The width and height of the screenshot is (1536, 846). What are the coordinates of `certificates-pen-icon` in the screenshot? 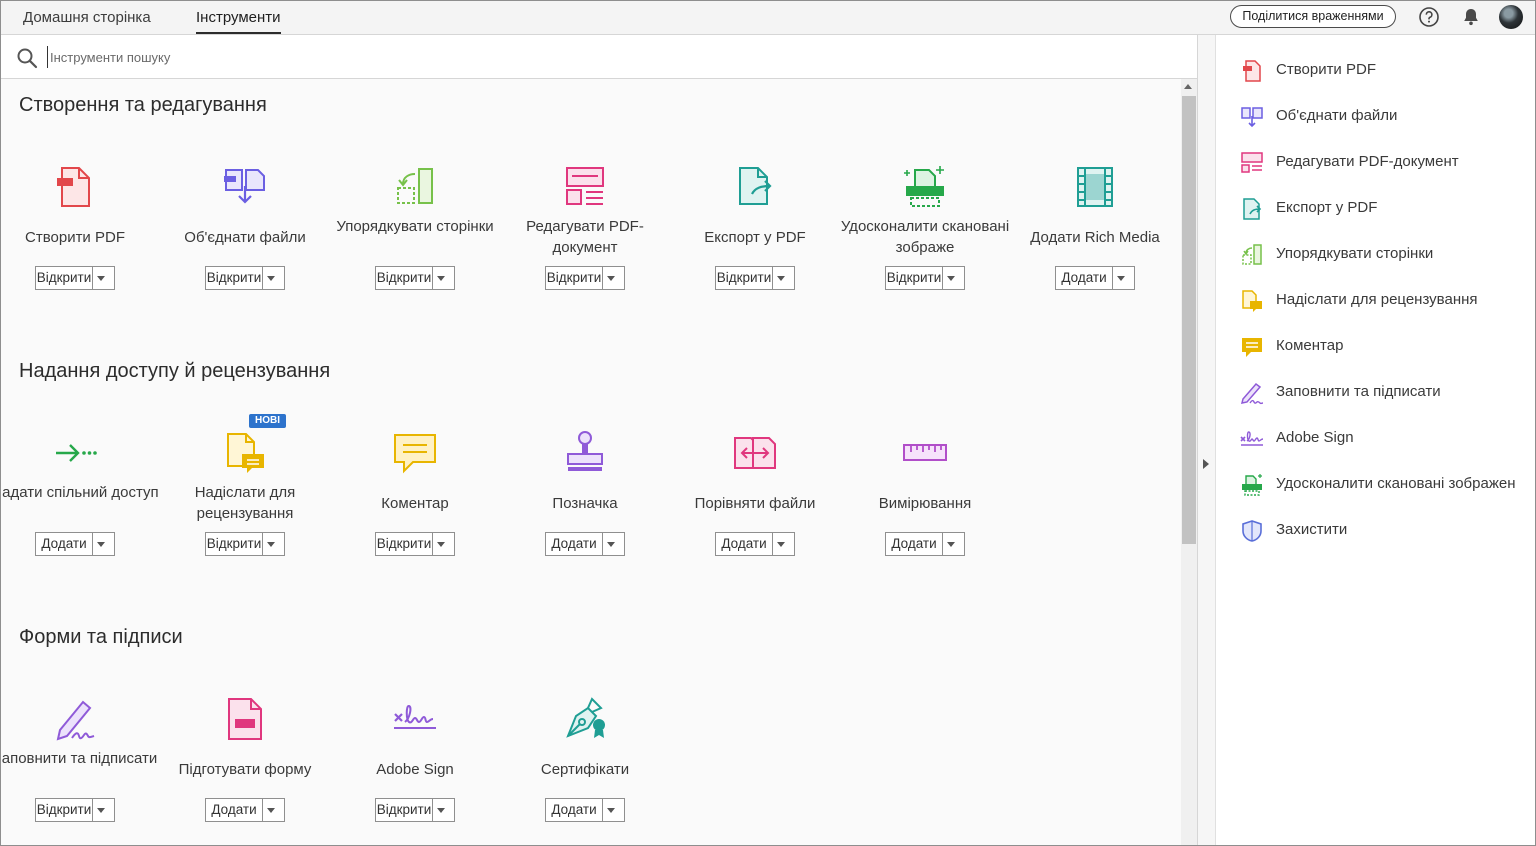 It's located at (585, 717).